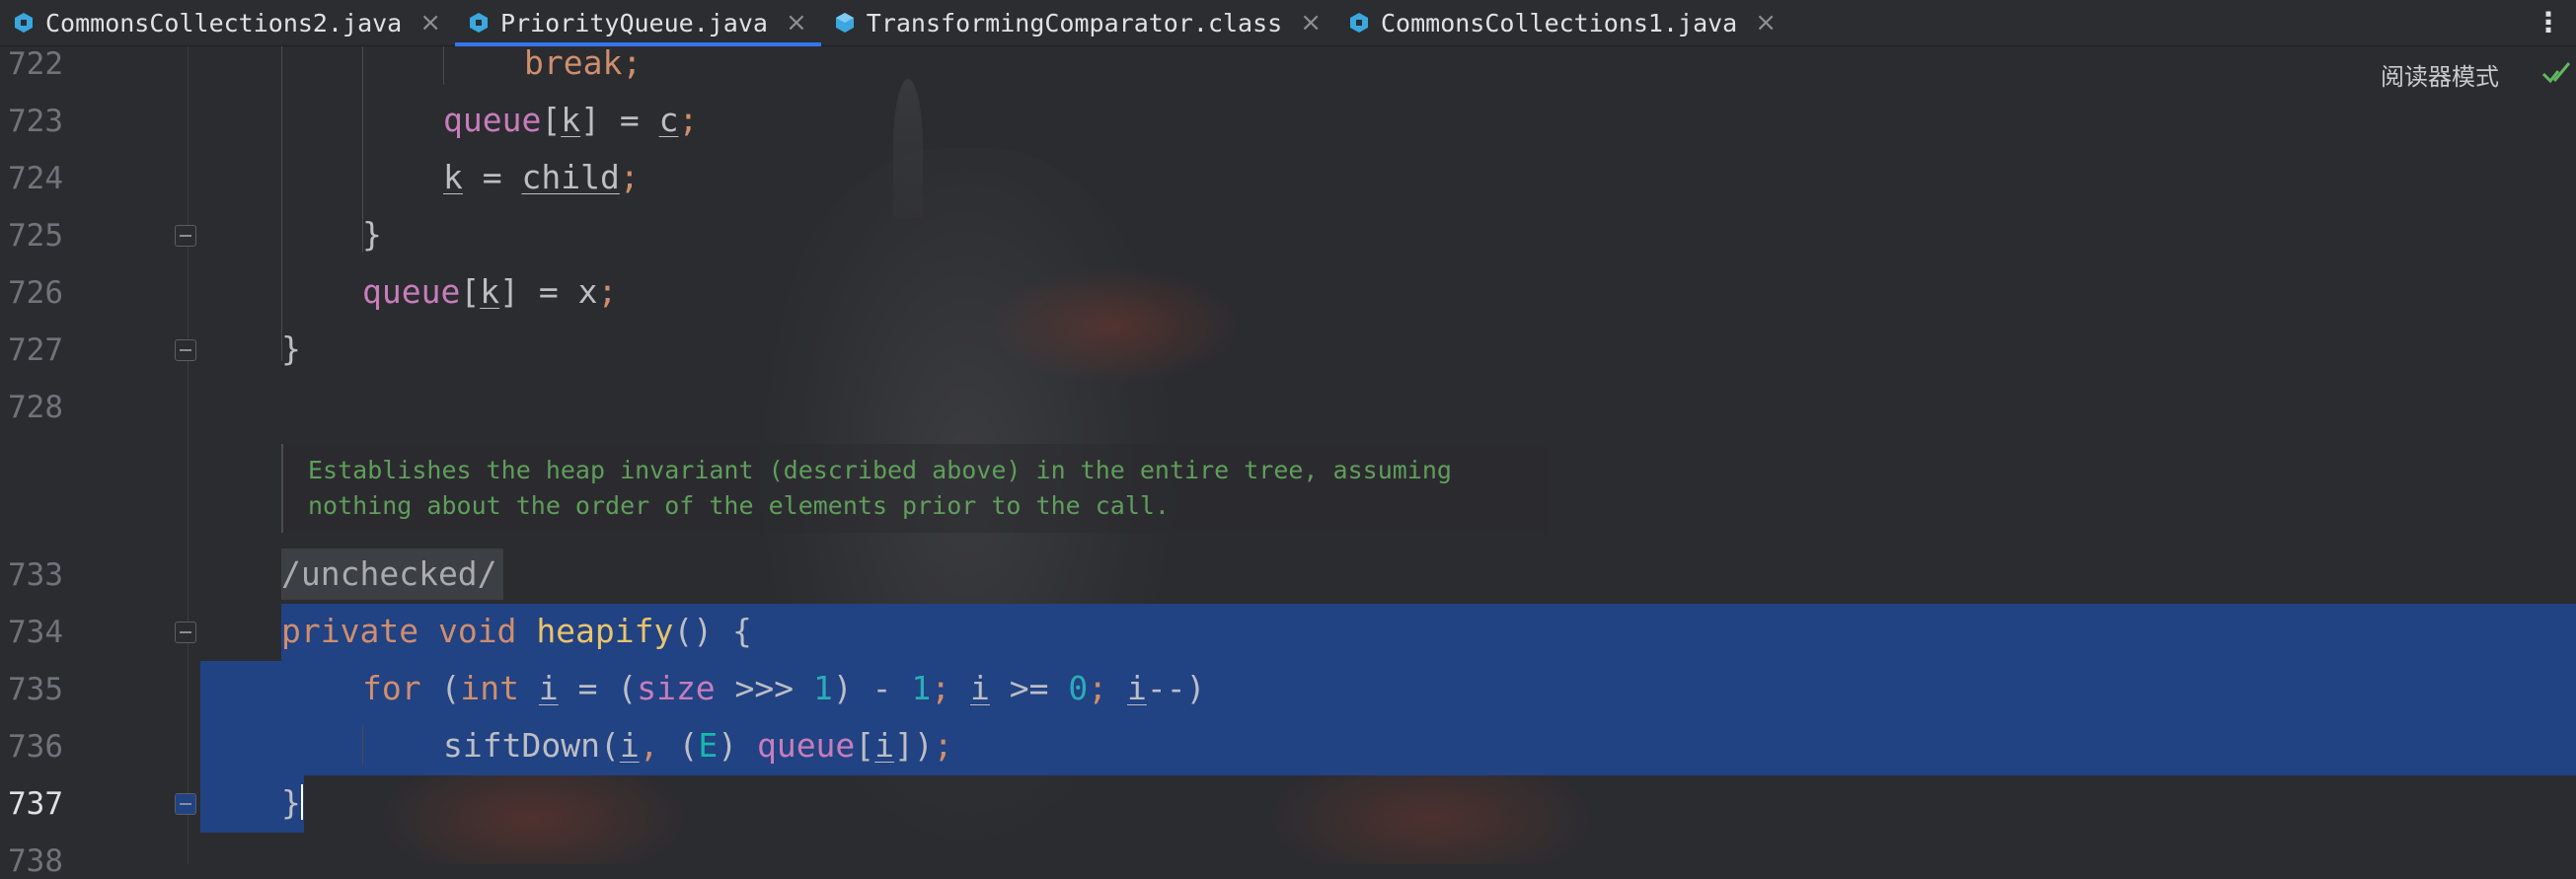 Image resolution: width=2576 pixels, height=879 pixels. Describe the element at coordinates (35, 747) in the screenshot. I see `line-number: 736` at that location.